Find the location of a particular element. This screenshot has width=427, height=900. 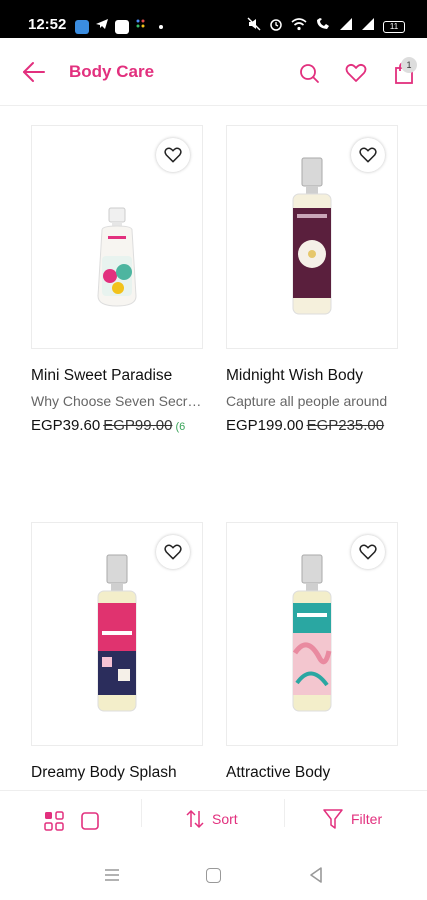

product-name: Mini Sweet Paradise is located at coordinates (101, 376).